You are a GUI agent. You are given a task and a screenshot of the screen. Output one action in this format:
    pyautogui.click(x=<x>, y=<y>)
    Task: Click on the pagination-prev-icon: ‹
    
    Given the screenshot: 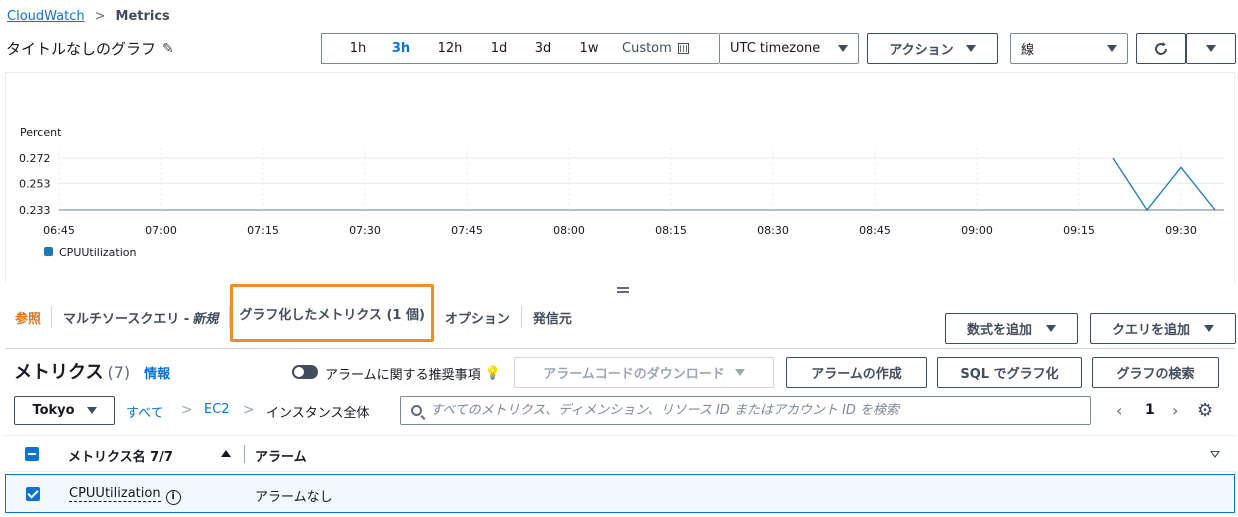 What is the action you would take?
    pyautogui.click(x=1119, y=410)
    